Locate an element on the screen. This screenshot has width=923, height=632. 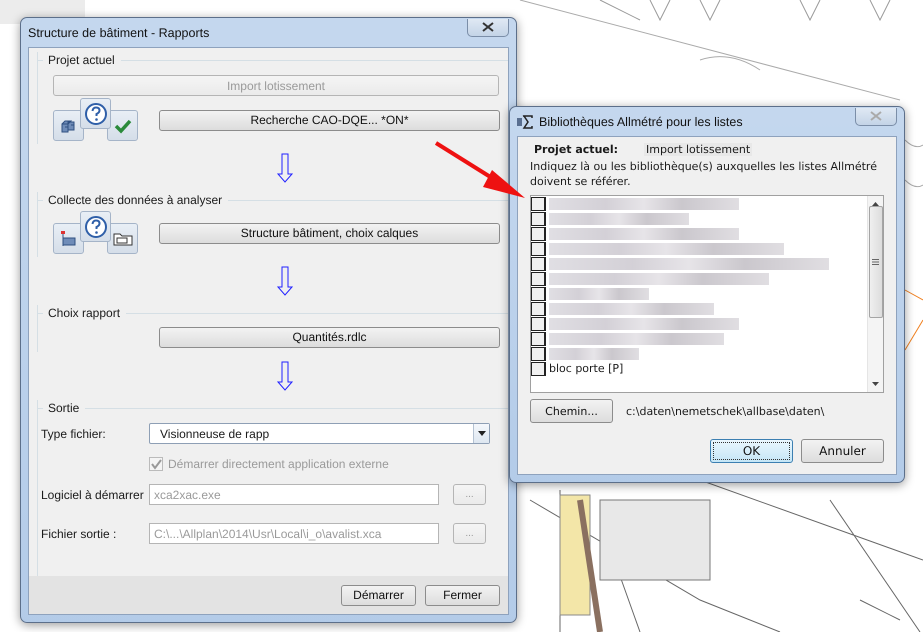
folder-icon is located at coordinates (122, 239).